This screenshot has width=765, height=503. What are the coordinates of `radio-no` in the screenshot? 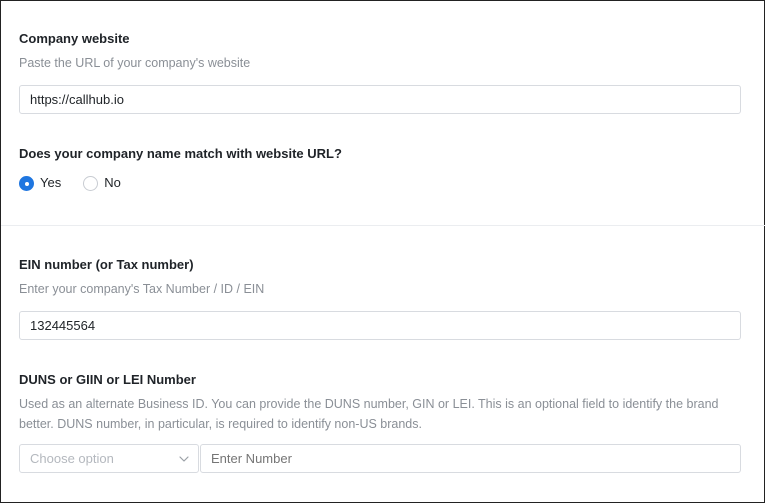 It's located at (91, 183).